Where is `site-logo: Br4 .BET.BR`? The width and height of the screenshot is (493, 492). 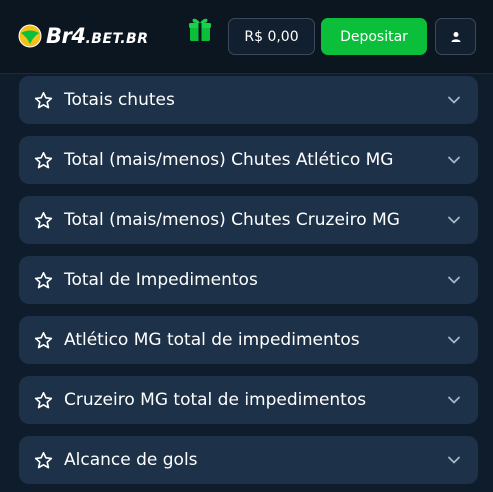
site-logo: Br4 .BET.BR is located at coordinates (83, 36).